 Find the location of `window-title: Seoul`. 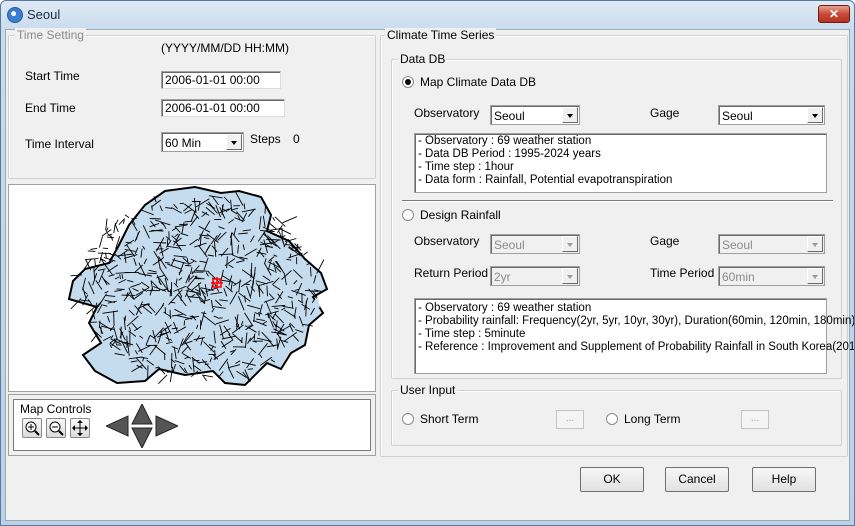

window-title: Seoul is located at coordinates (44, 14).